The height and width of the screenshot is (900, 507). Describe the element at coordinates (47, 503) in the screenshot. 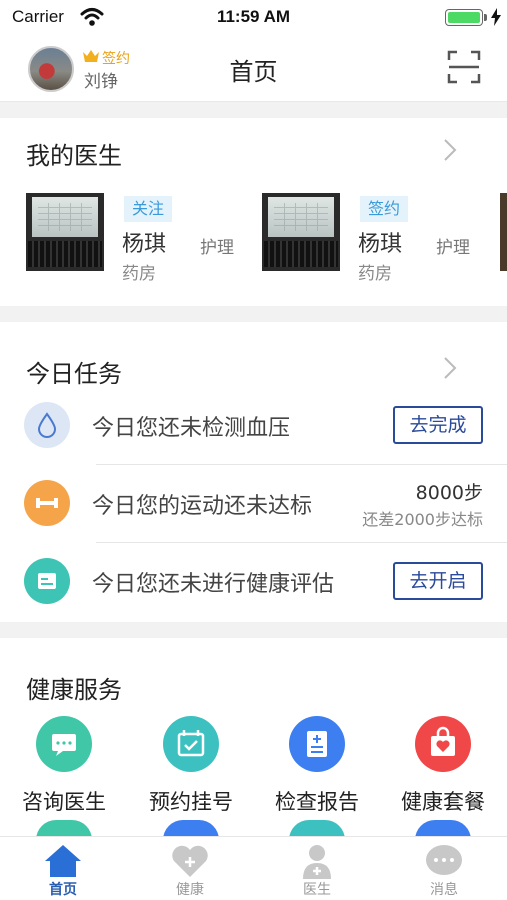

I see `dumbbell-icon` at that location.